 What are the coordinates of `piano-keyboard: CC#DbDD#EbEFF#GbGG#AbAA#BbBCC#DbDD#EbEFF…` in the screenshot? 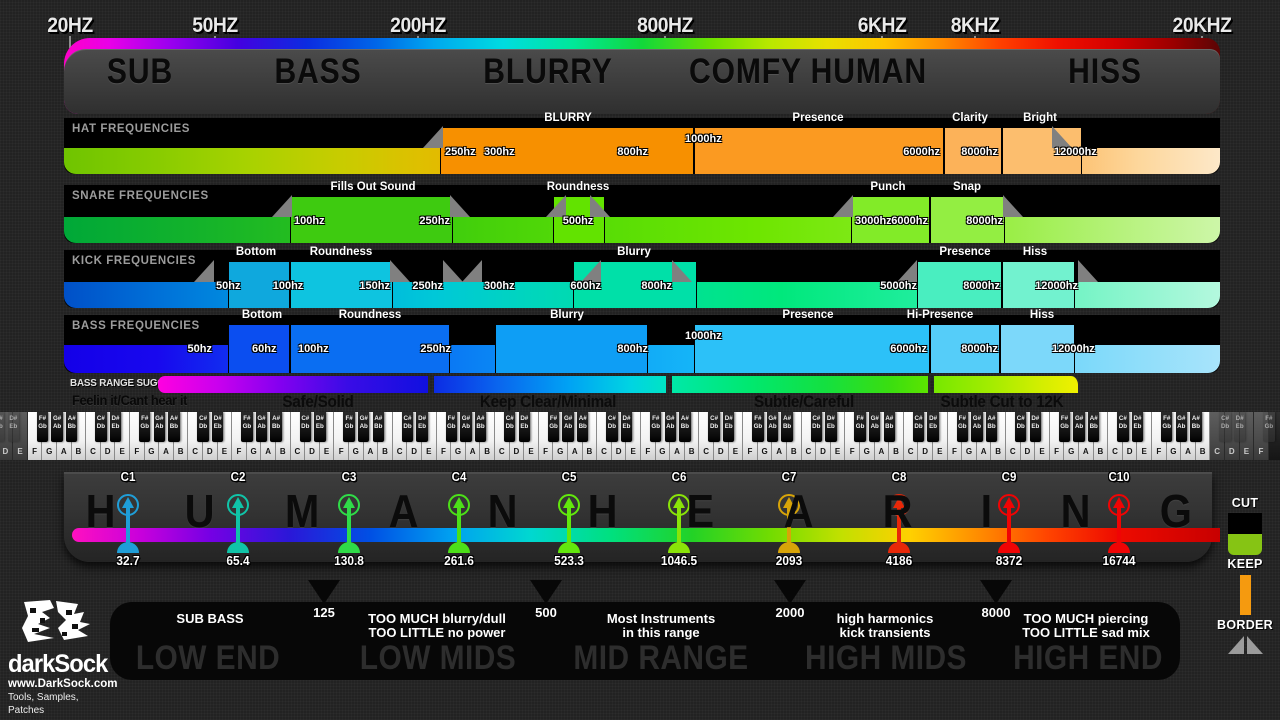 It's located at (640, 436).